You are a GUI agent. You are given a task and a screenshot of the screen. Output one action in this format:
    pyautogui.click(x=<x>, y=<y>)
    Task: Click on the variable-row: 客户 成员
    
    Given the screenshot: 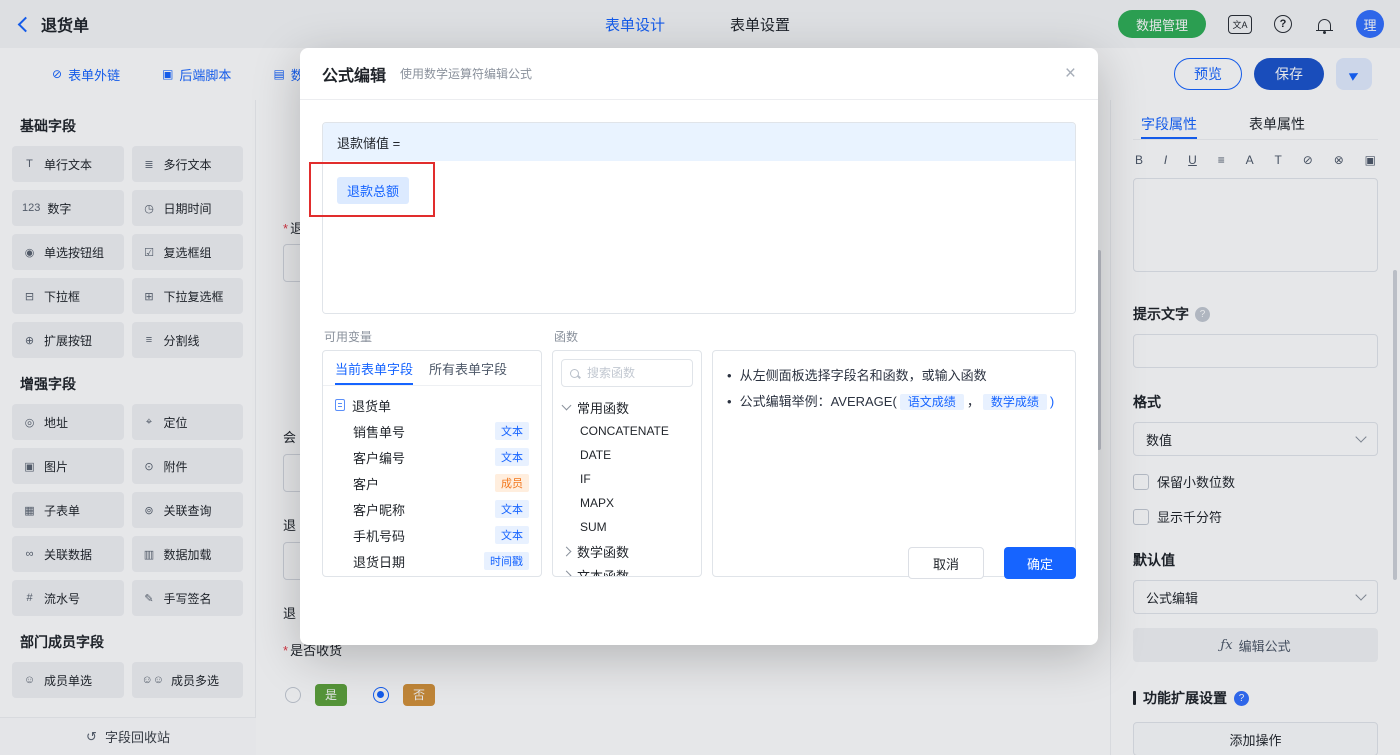 What is the action you would take?
    pyautogui.click(x=432, y=483)
    